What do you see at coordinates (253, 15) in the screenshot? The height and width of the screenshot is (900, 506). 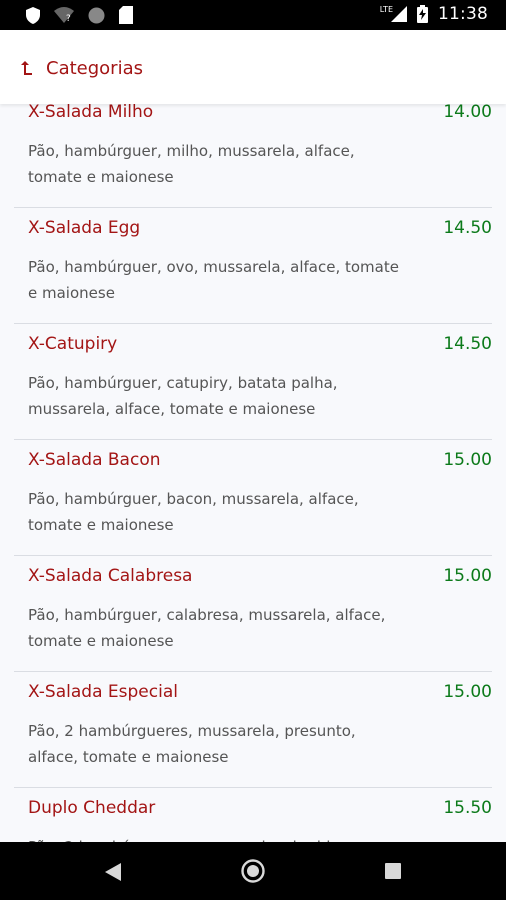 I see `status-bar: ? LTE 11:38` at bounding box center [253, 15].